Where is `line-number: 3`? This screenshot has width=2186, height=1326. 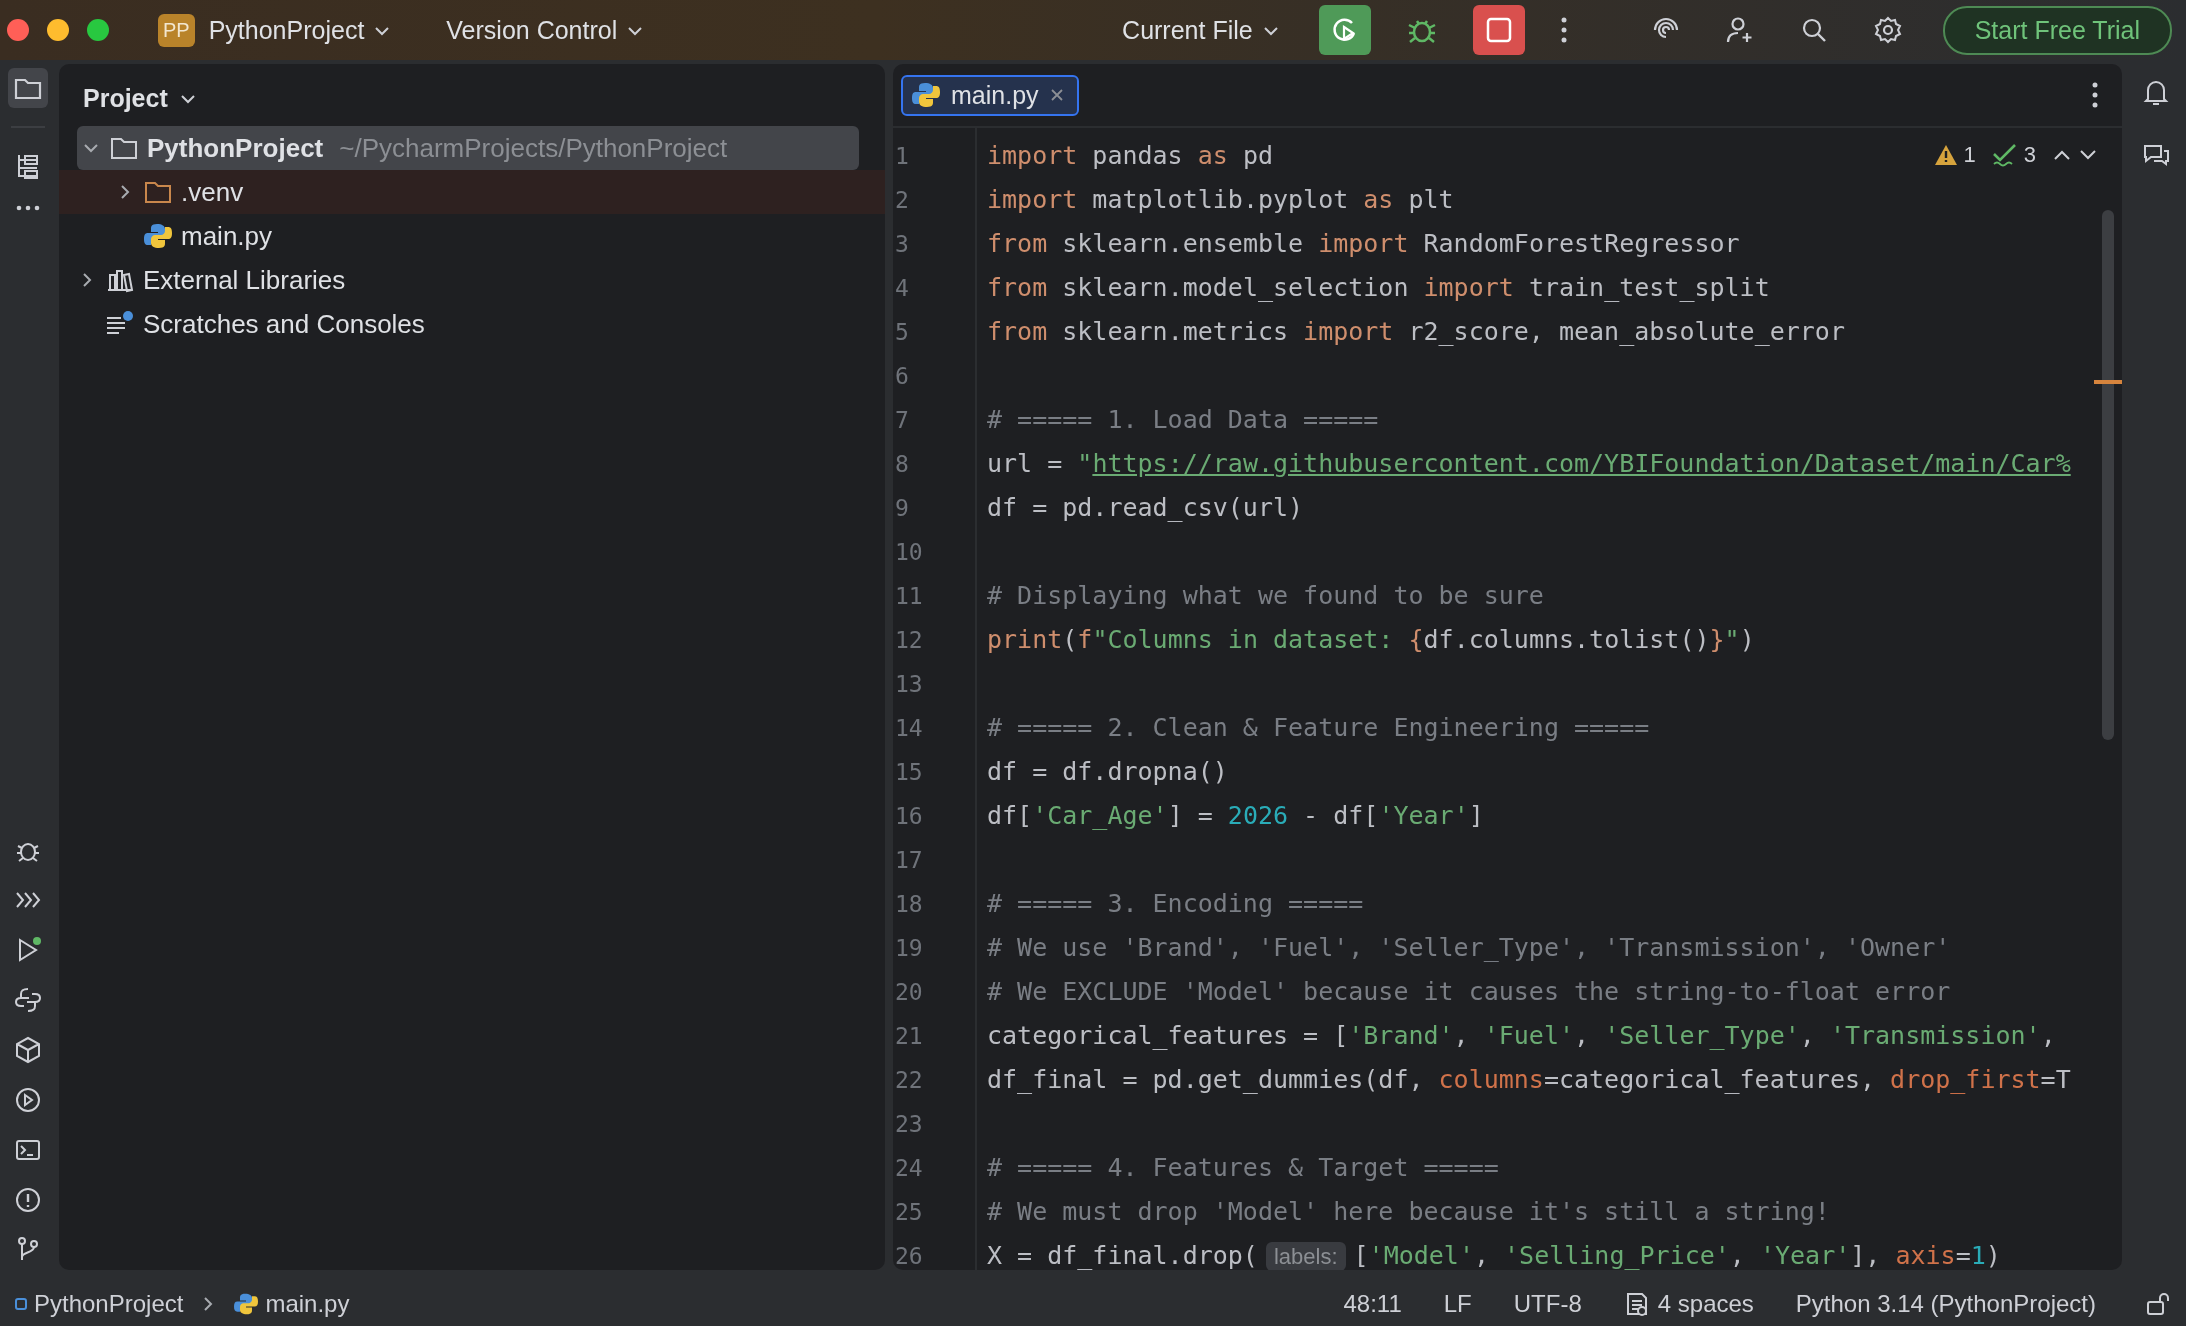
line-number: 3 is located at coordinates (902, 244).